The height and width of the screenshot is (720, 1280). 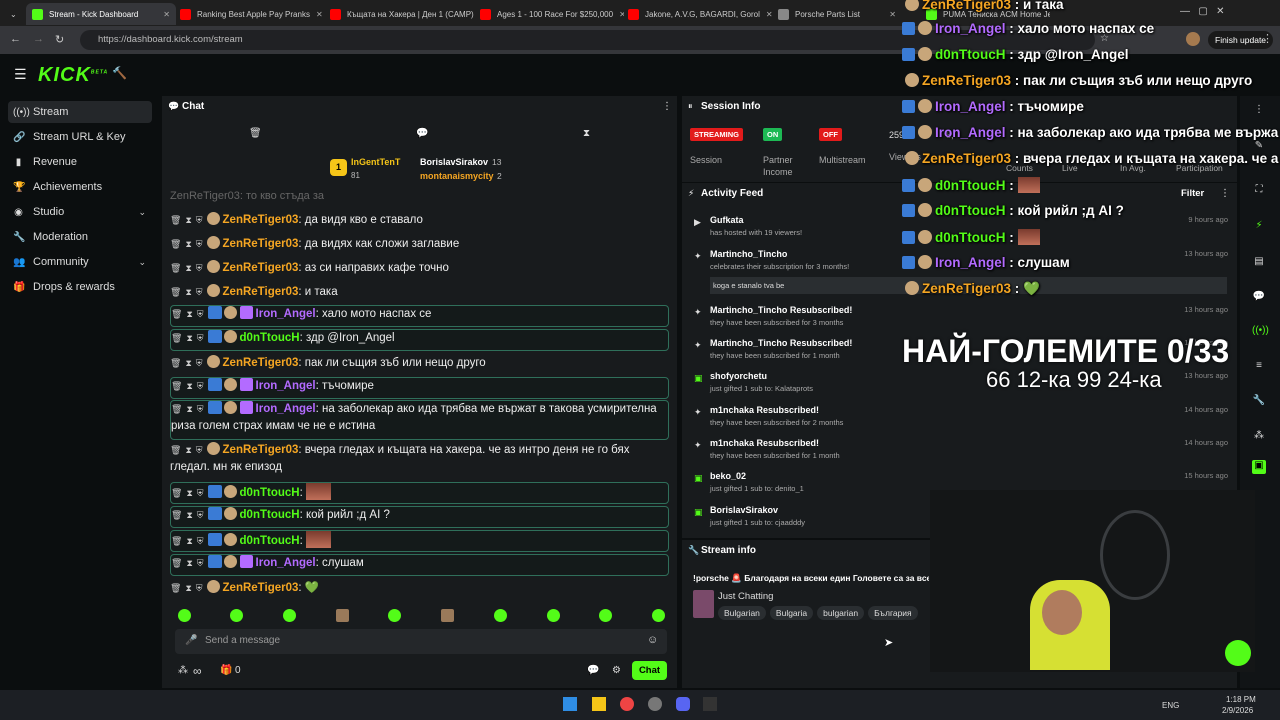 What do you see at coordinates (1259, 298) in the screenshot?
I see `rail-chat-icon: 💬` at bounding box center [1259, 298].